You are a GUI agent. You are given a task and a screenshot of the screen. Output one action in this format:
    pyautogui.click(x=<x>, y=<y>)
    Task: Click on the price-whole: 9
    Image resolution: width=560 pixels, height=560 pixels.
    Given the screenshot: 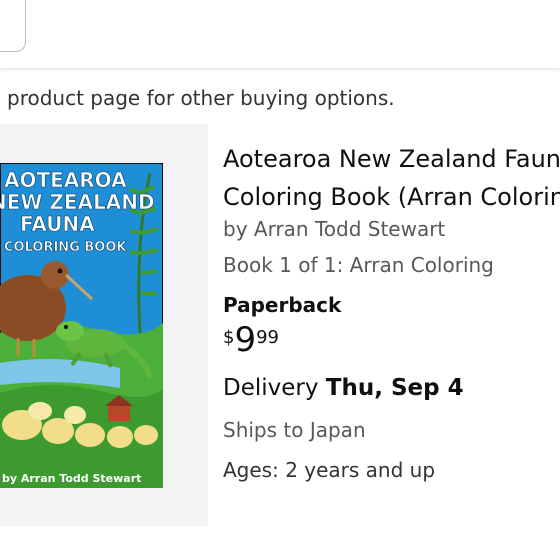 What is the action you would take?
    pyautogui.click(x=245, y=340)
    